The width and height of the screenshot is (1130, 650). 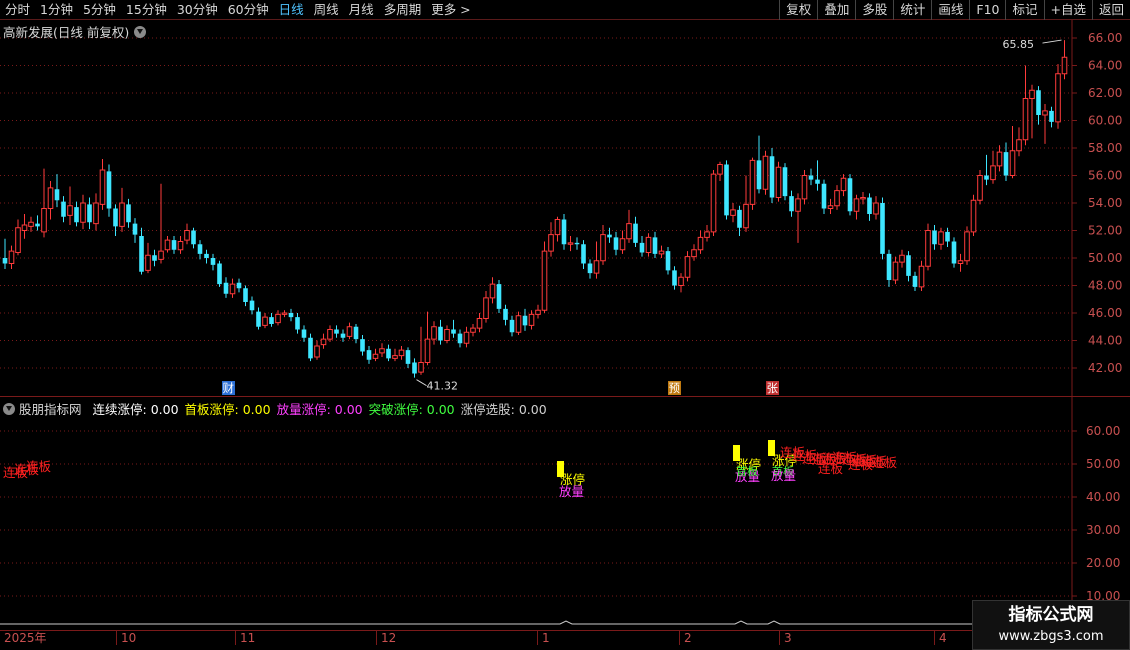 What do you see at coordinates (450, 10) in the screenshot?
I see `period-tab-10: 更多 >` at bounding box center [450, 10].